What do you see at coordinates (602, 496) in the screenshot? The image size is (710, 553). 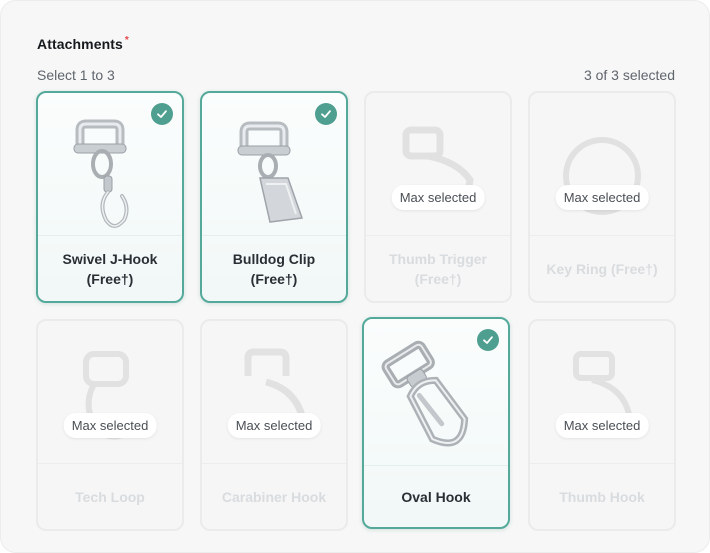 I see `card-label: Thumb Hook` at bounding box center [602, 496].